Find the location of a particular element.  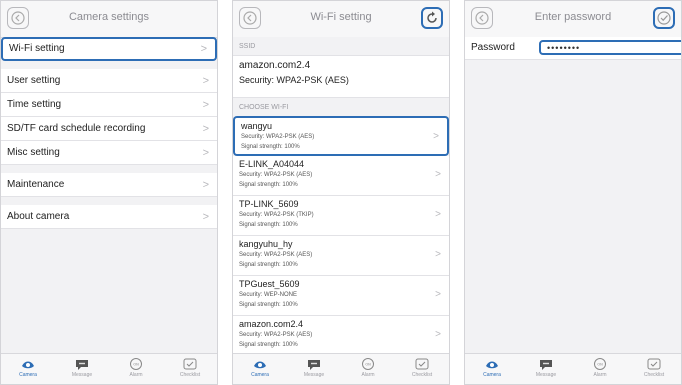

menu-item-misc-setting: Misc setting > is located at coordinates (109, 153).